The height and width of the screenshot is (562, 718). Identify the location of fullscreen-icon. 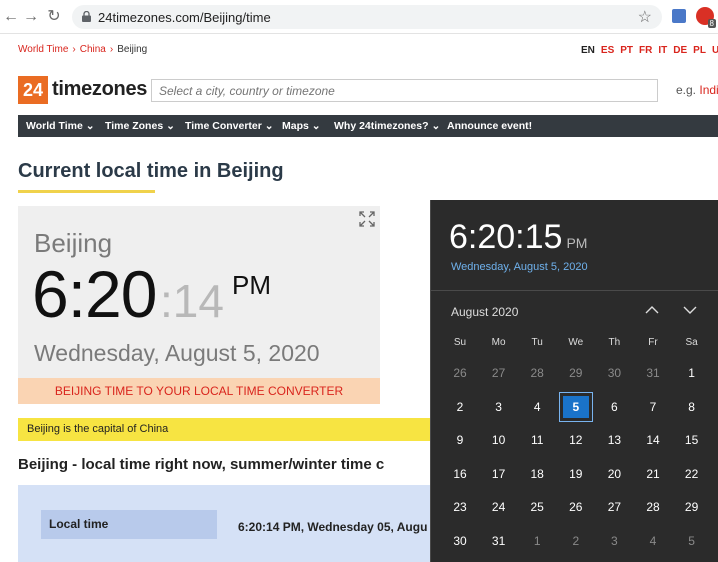
(367, 219).